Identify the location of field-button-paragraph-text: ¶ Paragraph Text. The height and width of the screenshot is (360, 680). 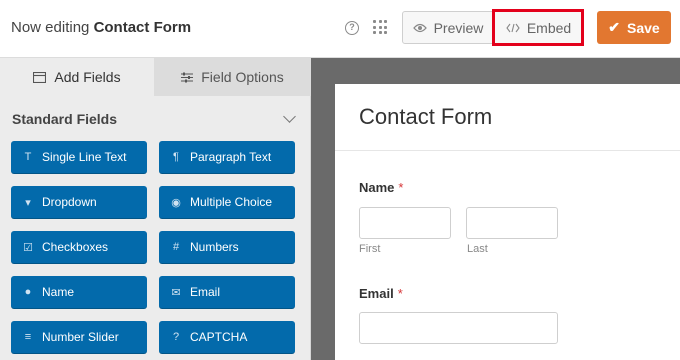
(227, 157).